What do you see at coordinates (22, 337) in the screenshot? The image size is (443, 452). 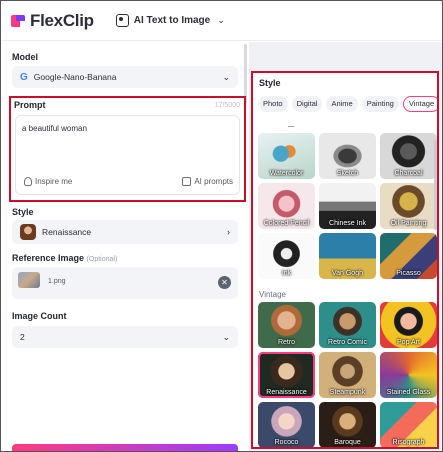 I see `image-count-value: 2` at bounding box center [22, 337].